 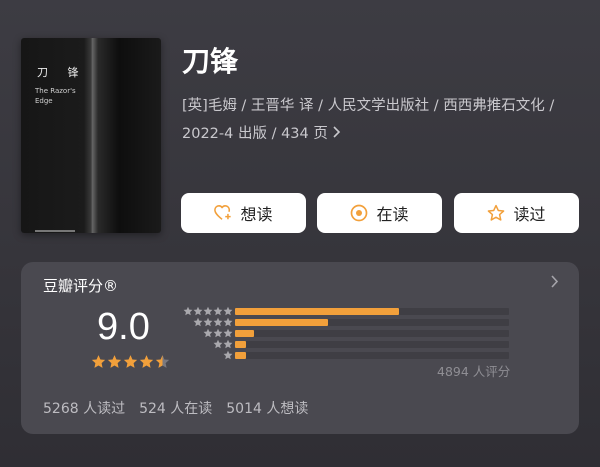 I want to click on have-read-button: 读过, so click(x=516, y=213).